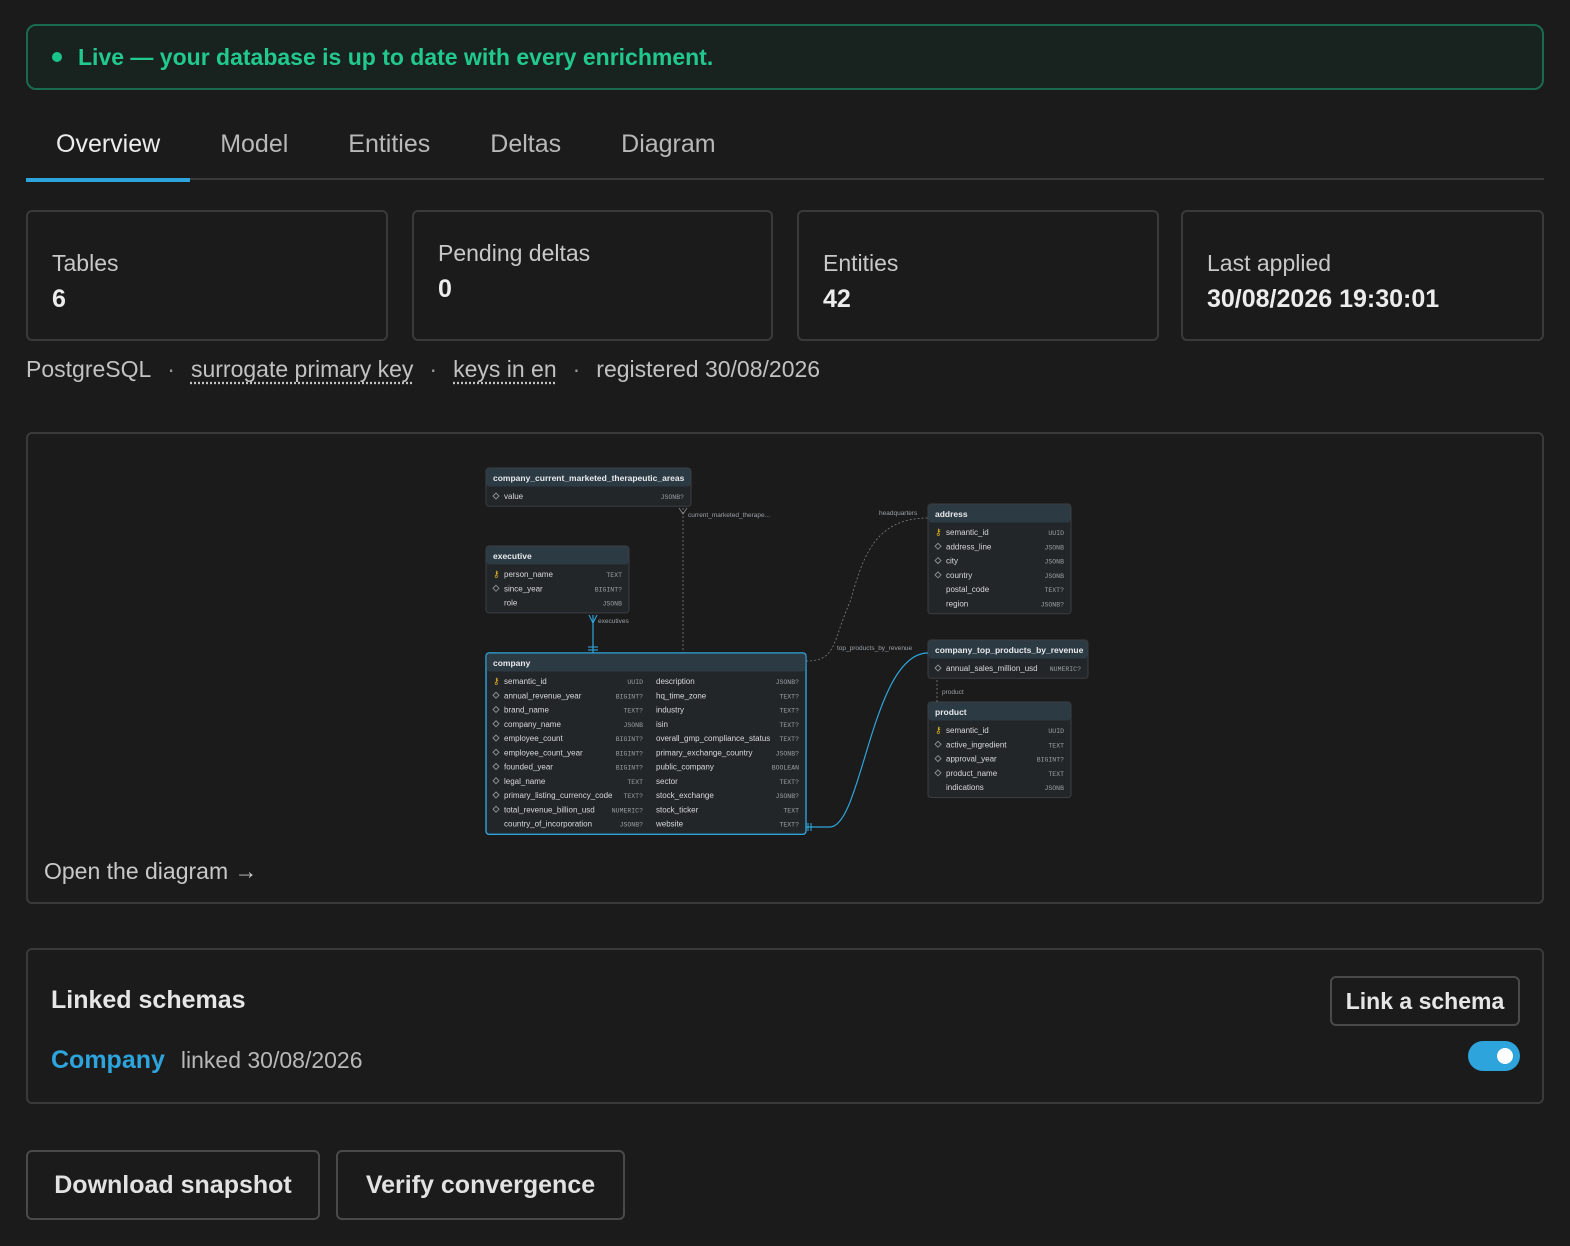 This screenshot has height=1246, width=1570. Describe the element at coordinates (528, 767) in the screenshot. I see `column-name: founded_year` at that location.